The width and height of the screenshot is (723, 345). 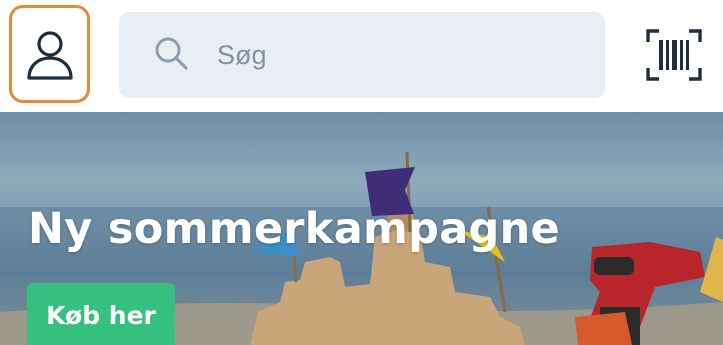 I want to click on barcode-scan-button, so click(x=674, y=57).